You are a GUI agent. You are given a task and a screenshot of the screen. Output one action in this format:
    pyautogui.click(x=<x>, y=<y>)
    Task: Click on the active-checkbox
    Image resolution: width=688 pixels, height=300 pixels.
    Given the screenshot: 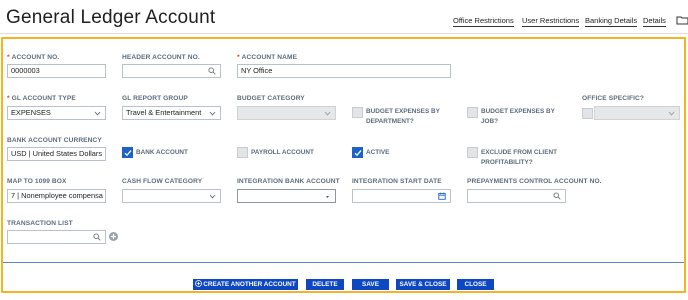 What is the action you would take?
    pyautogui.click(x=357, y=152)
    